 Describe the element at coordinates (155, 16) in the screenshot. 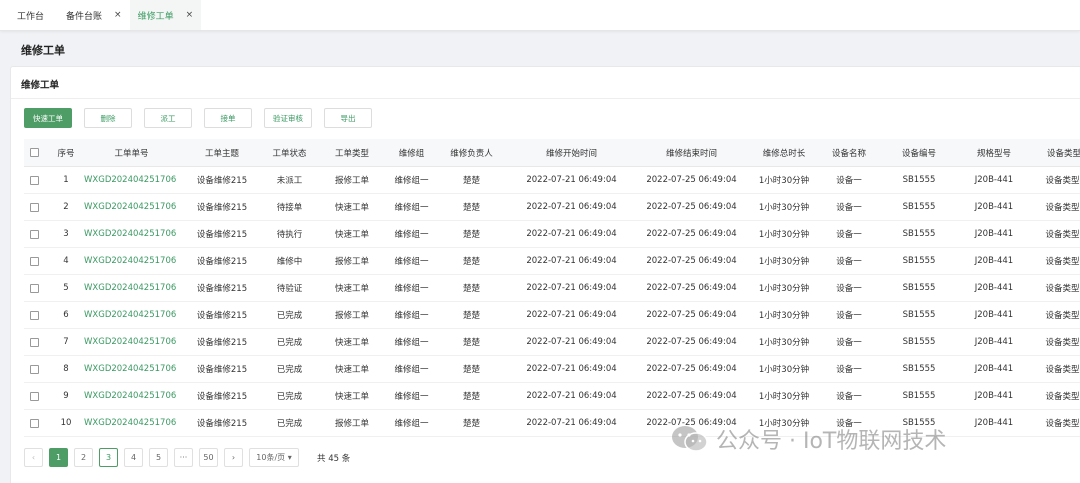

I see `tab-label: 维修工单` at that location.